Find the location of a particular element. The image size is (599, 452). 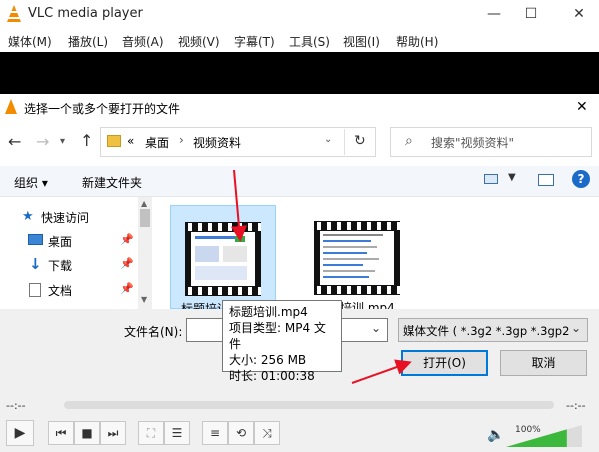

menu-video: 视频(V) is located at coordinates (199, 41).